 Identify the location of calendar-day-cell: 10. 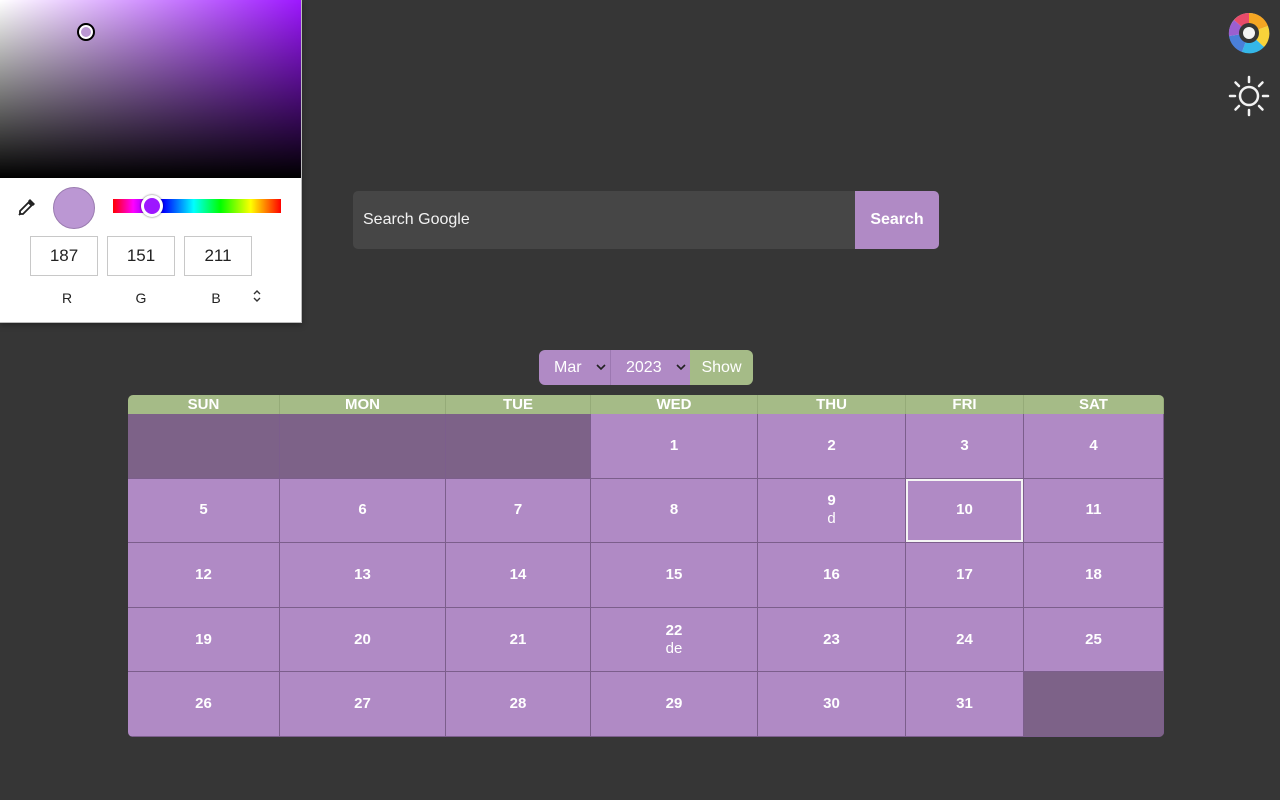
(965, 511).